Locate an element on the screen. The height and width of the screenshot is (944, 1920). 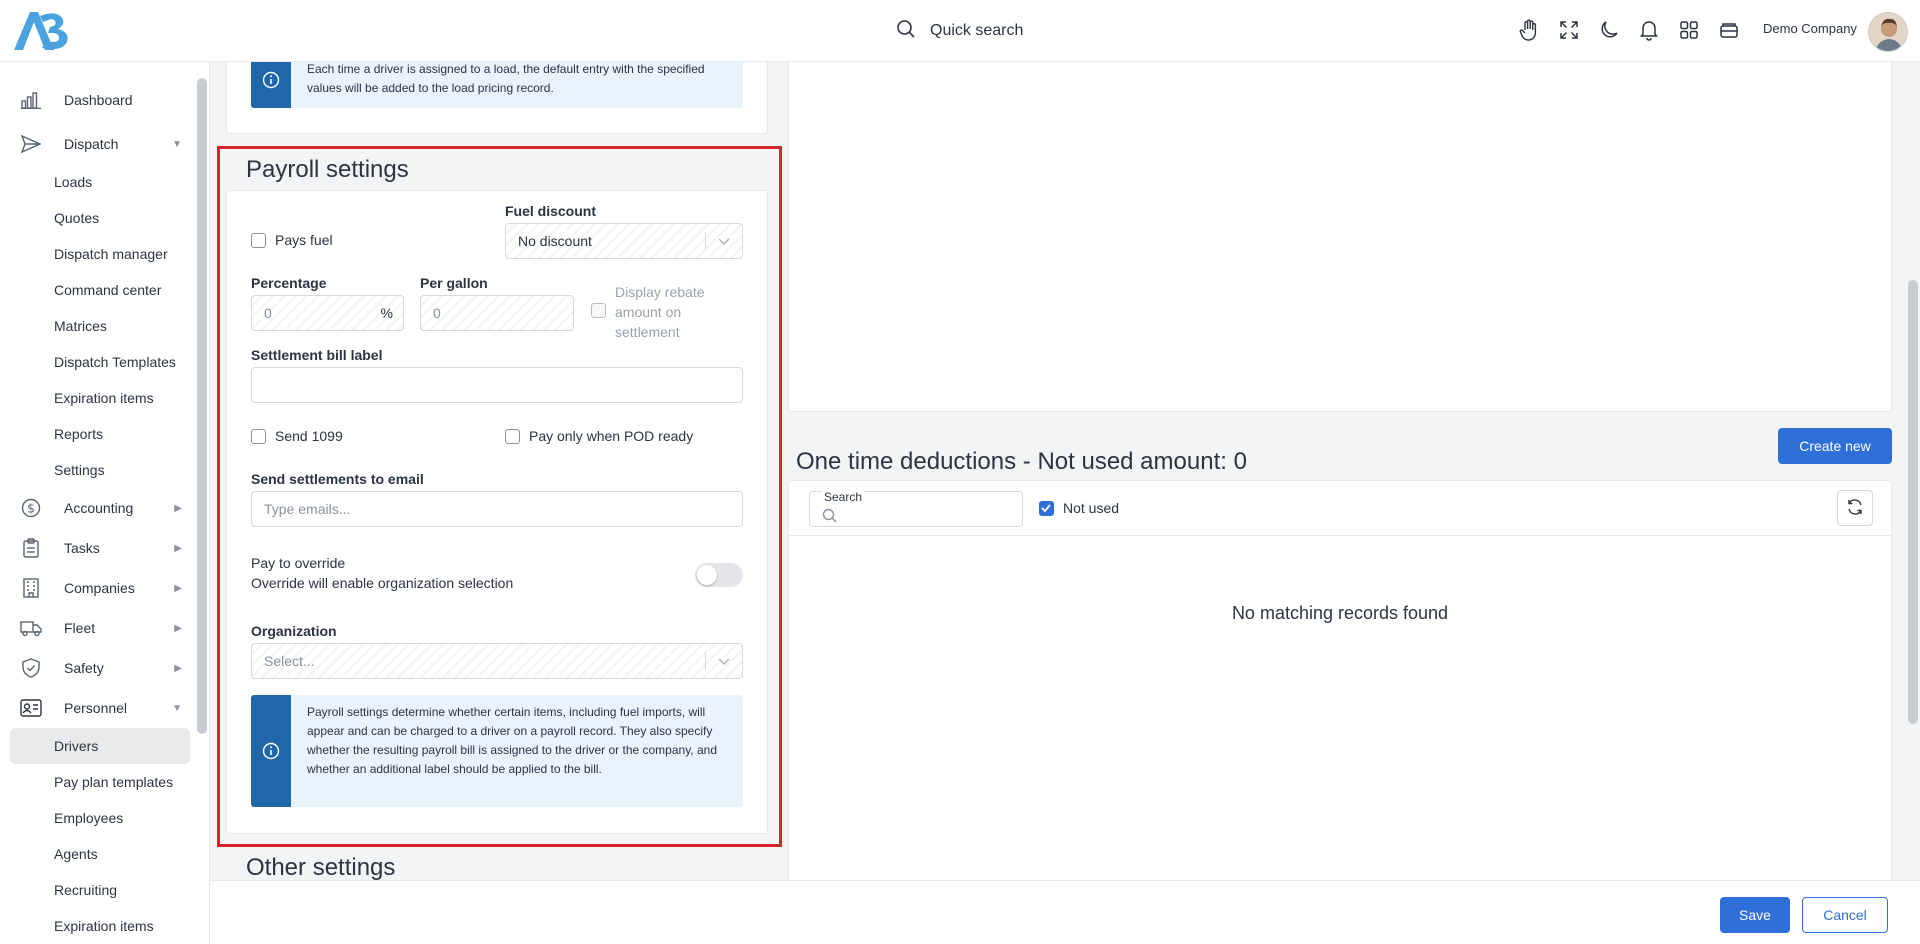
sidebar-item-companies: Companies ▶ is located at coordinates (100, 588).